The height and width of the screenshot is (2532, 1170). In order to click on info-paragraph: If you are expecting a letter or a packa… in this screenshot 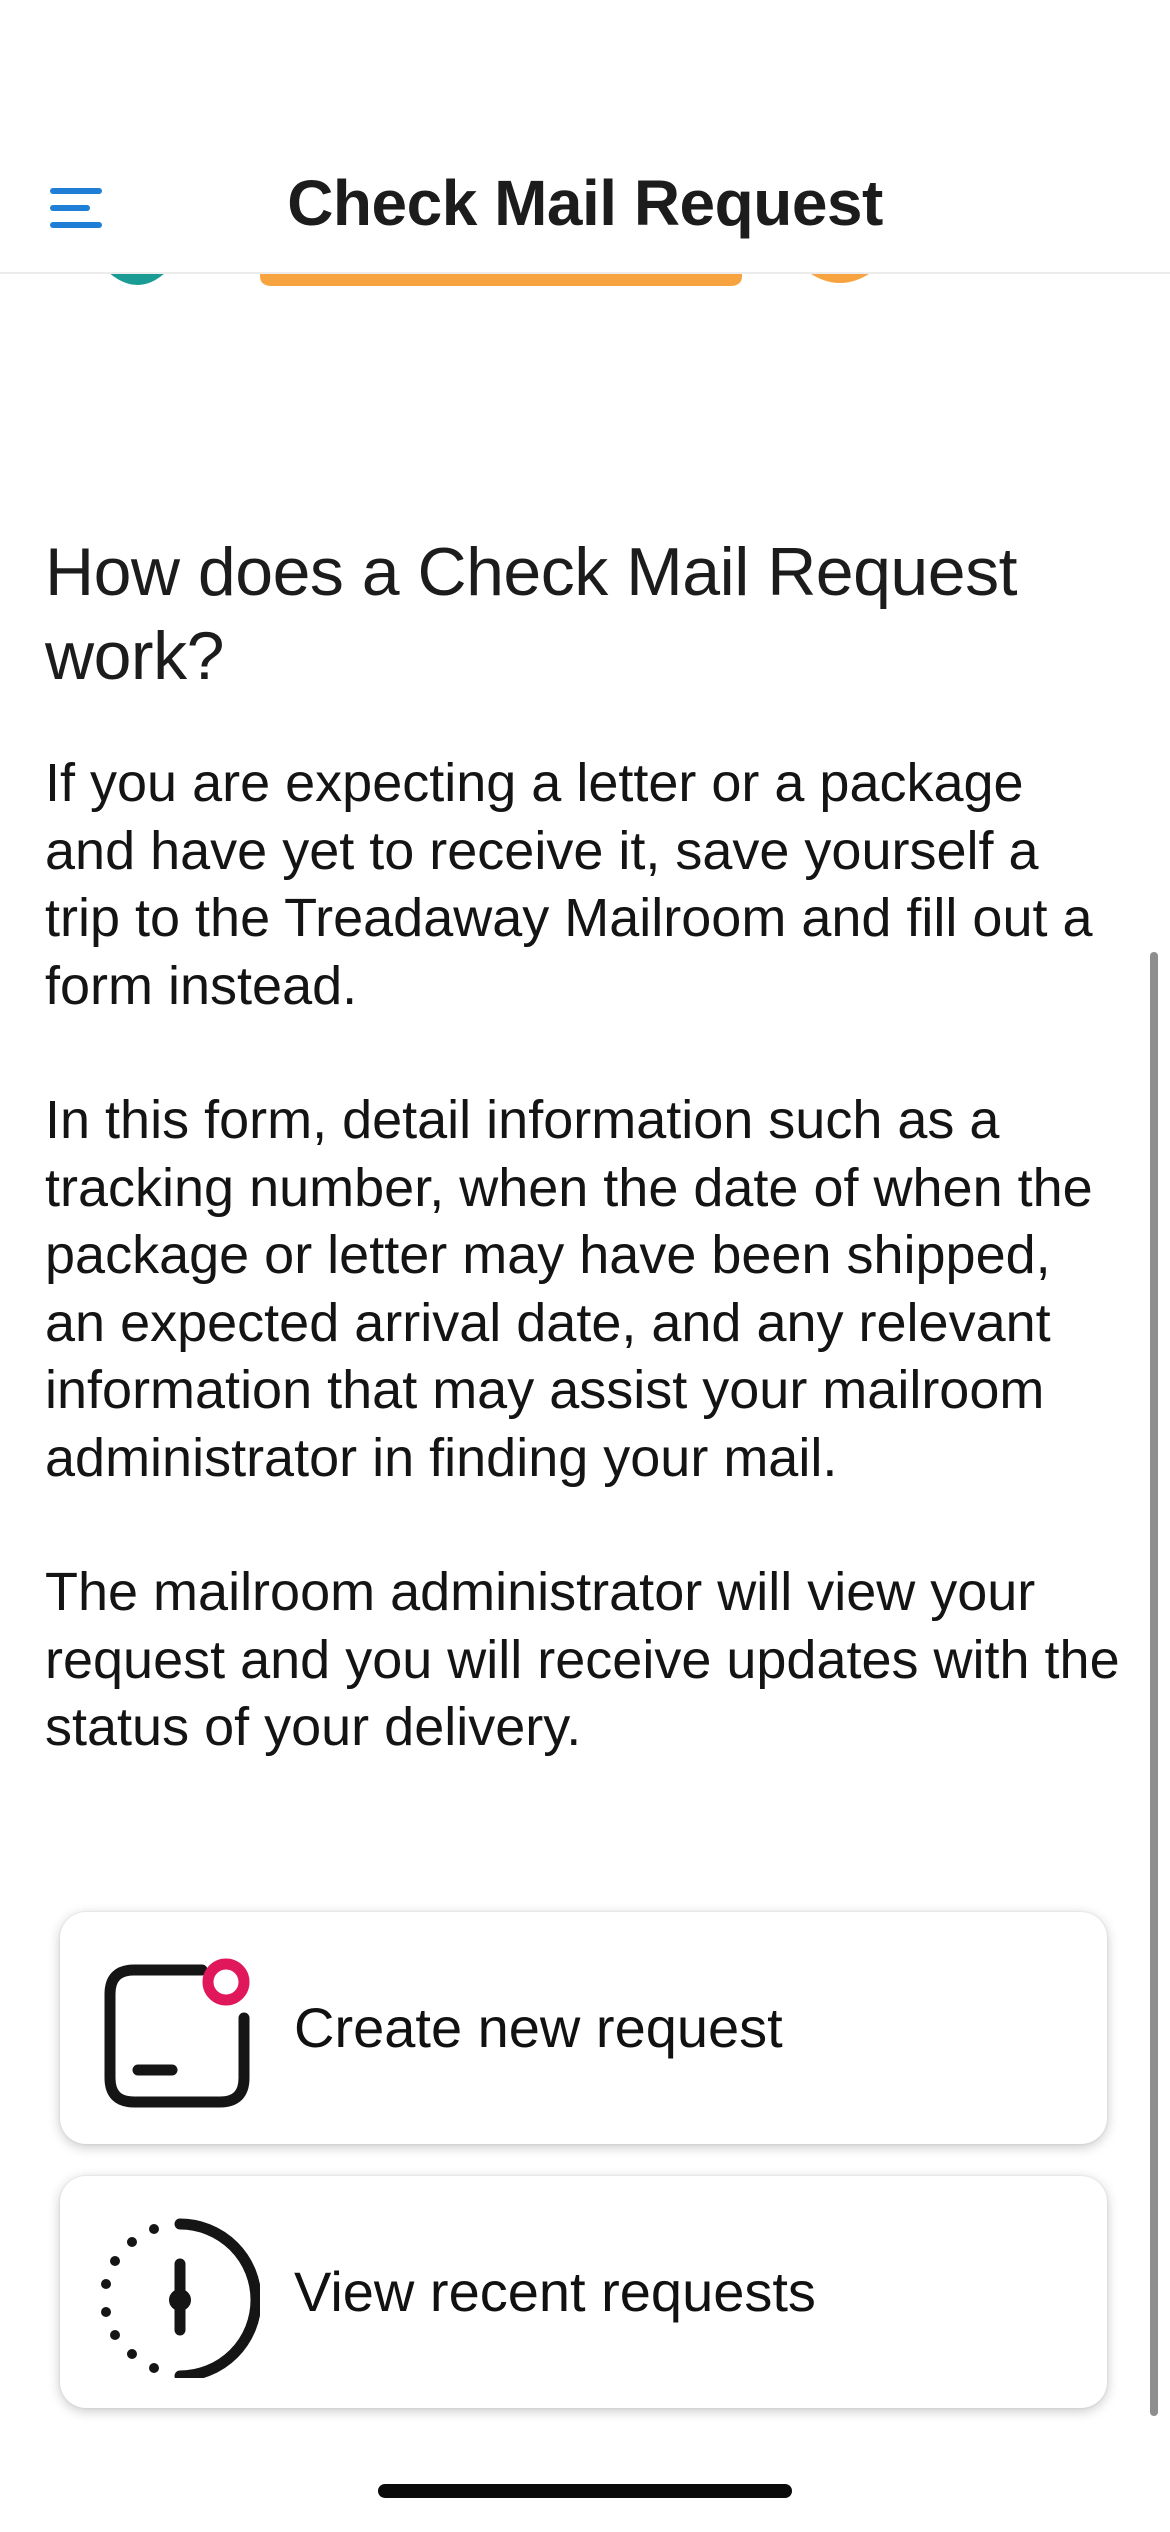, I will do `click(569, 884)`.